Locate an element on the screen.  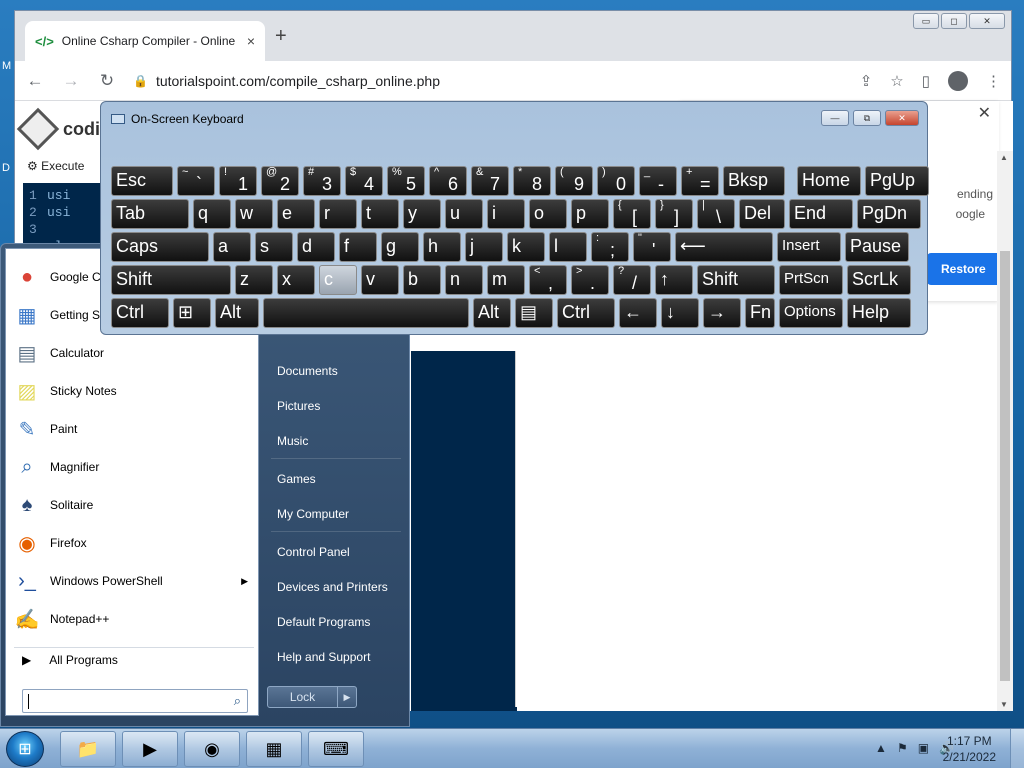
key-symbol: " ' is located at coordinates (652, 247).